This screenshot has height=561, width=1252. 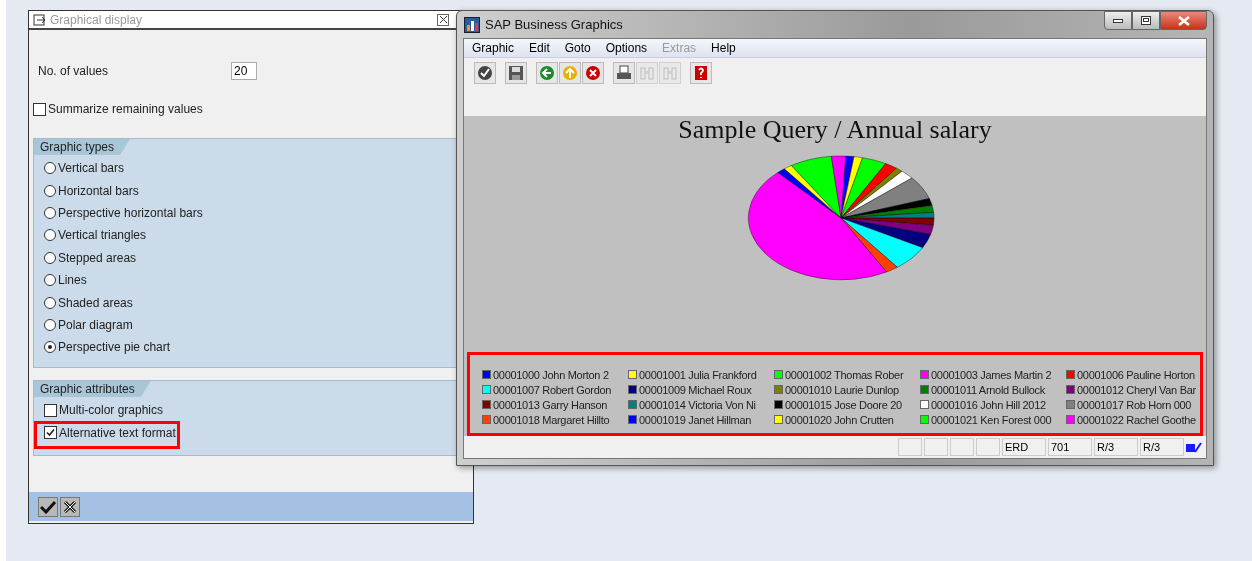 What do you see at coordinates (844, 374) in the screenshot?
I see `legend-label: 00001002 Thomas Rober` at bounding box center [844, 374].